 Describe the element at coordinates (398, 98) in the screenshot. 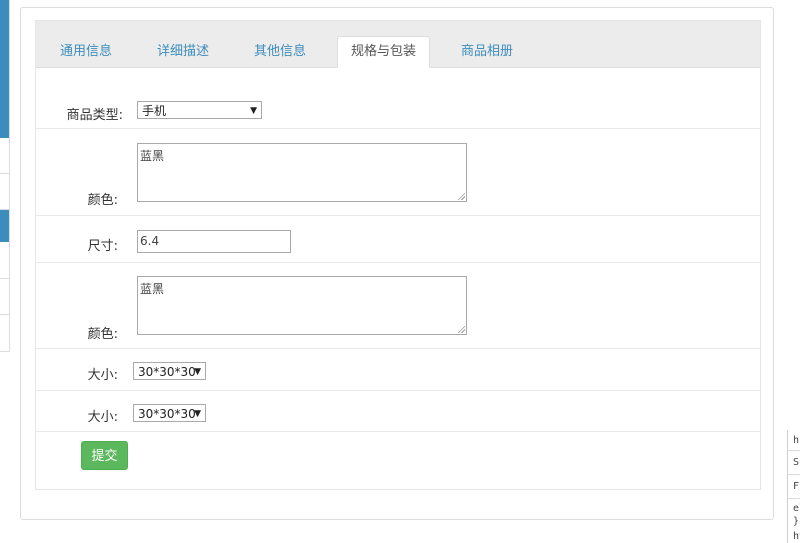

I see `form-row-product-type: 商品类型: 手机 ▼` at that location.